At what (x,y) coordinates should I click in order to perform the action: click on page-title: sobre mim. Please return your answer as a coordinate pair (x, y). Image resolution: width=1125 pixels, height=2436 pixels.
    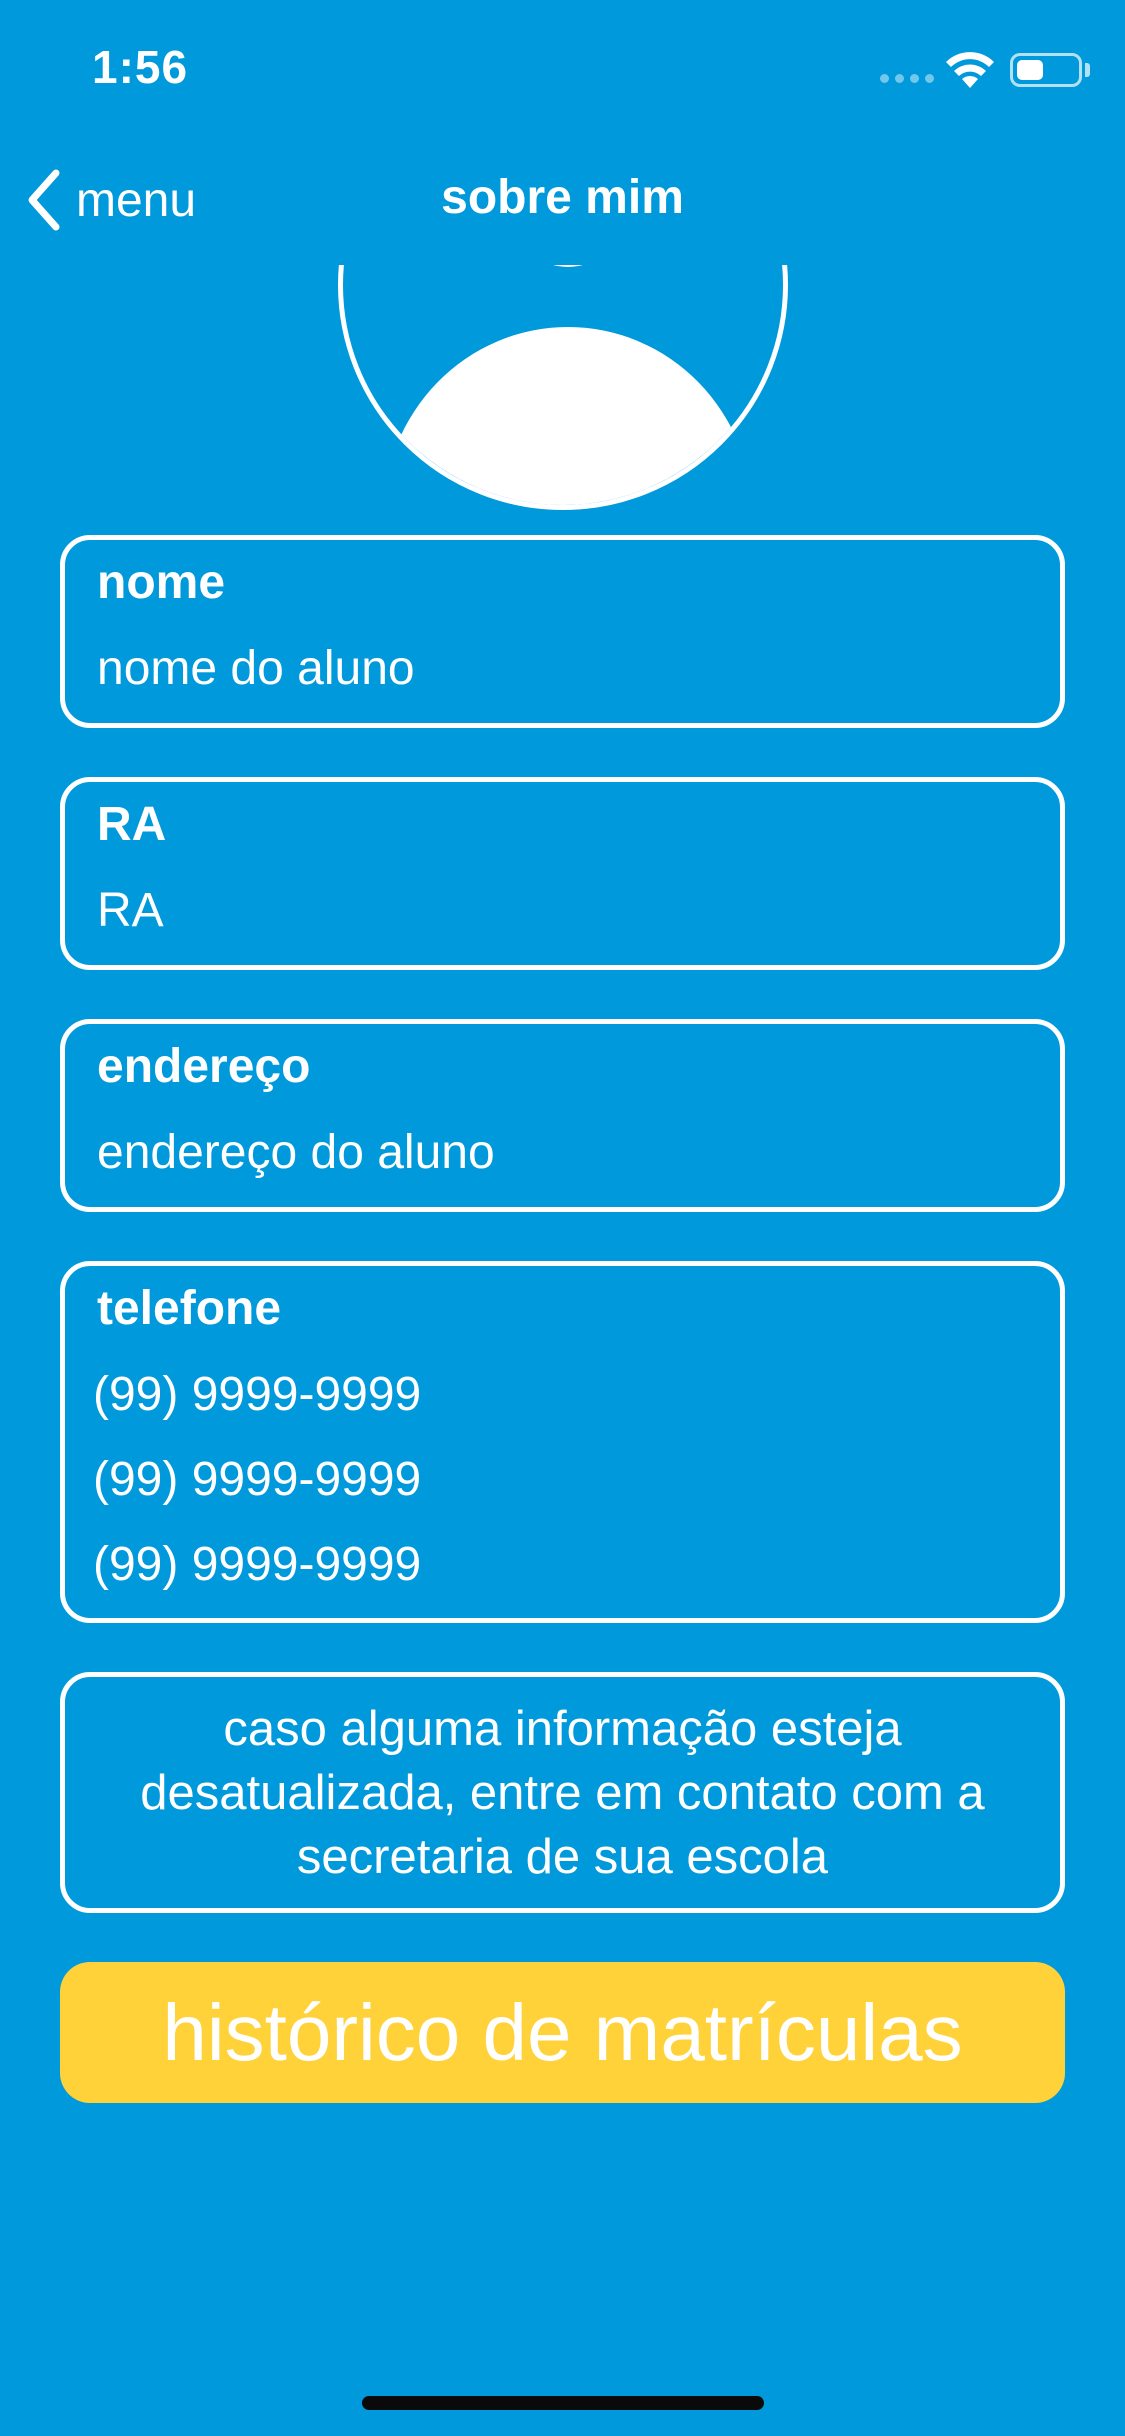
    Looking at the image, I should click on (562, 197).